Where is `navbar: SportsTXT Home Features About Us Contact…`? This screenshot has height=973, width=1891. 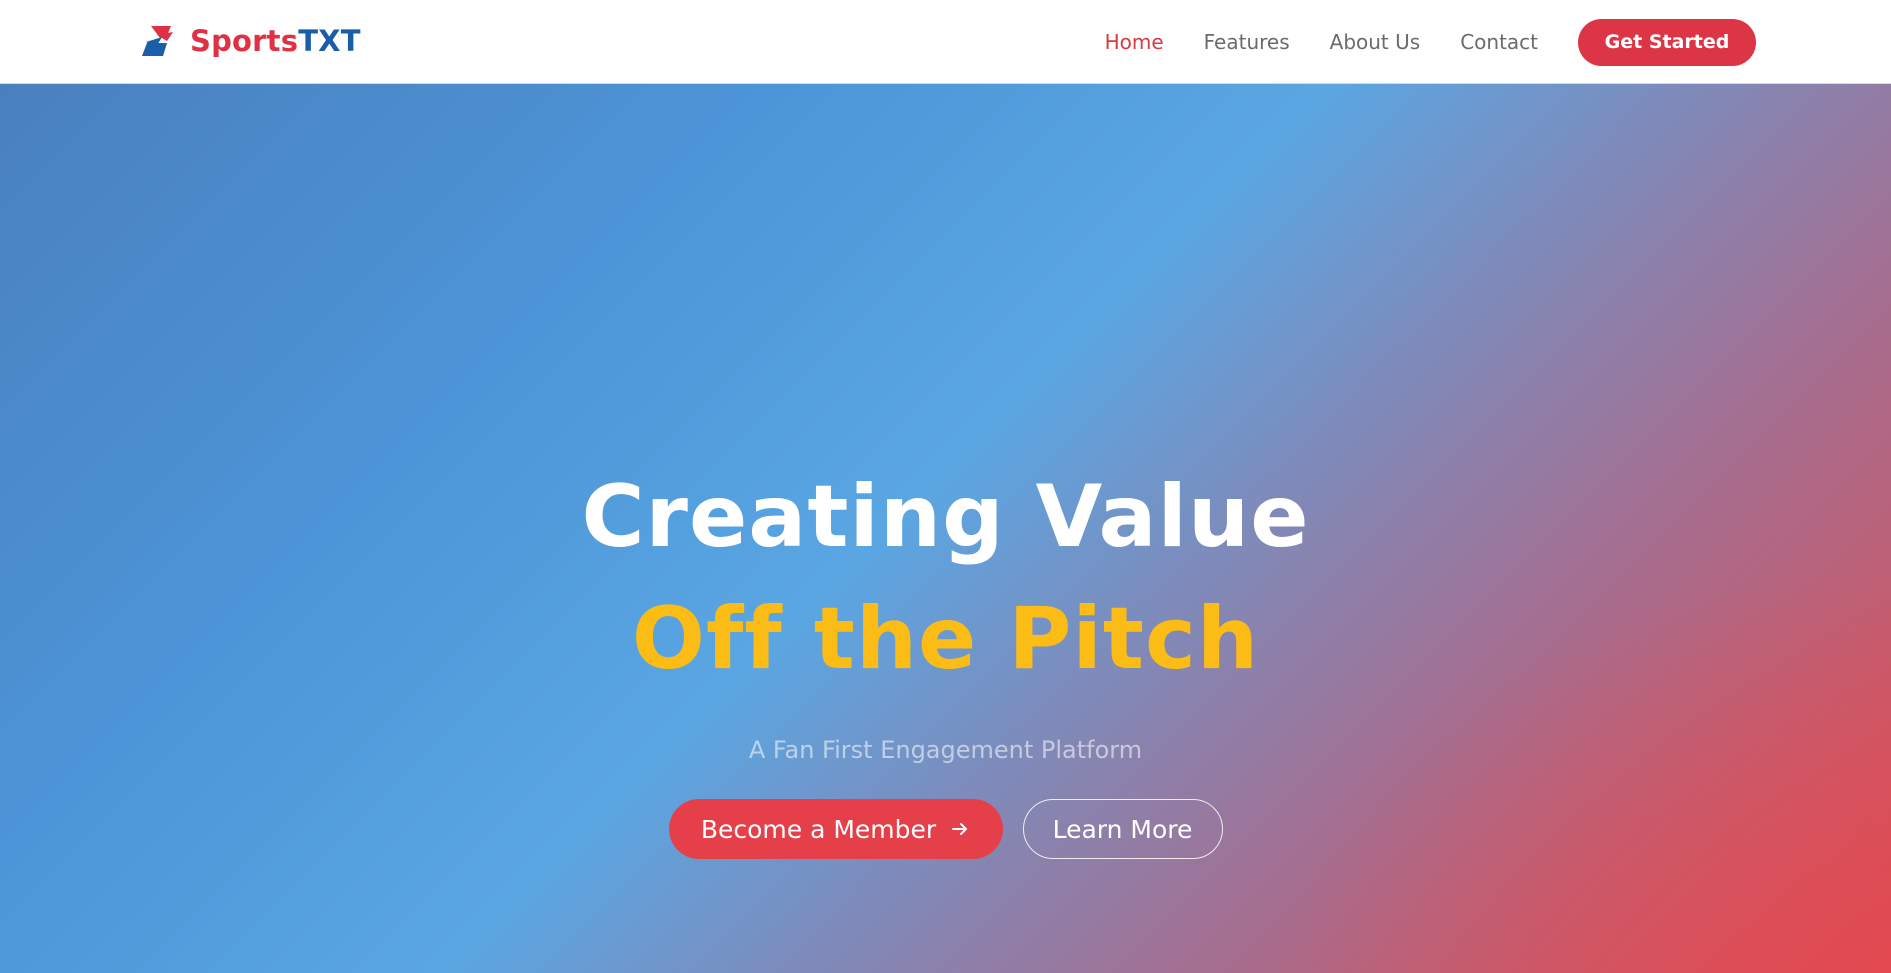 navbar: SportsTXT Home Features About Us Contact… is located at coordinates (945, 42).